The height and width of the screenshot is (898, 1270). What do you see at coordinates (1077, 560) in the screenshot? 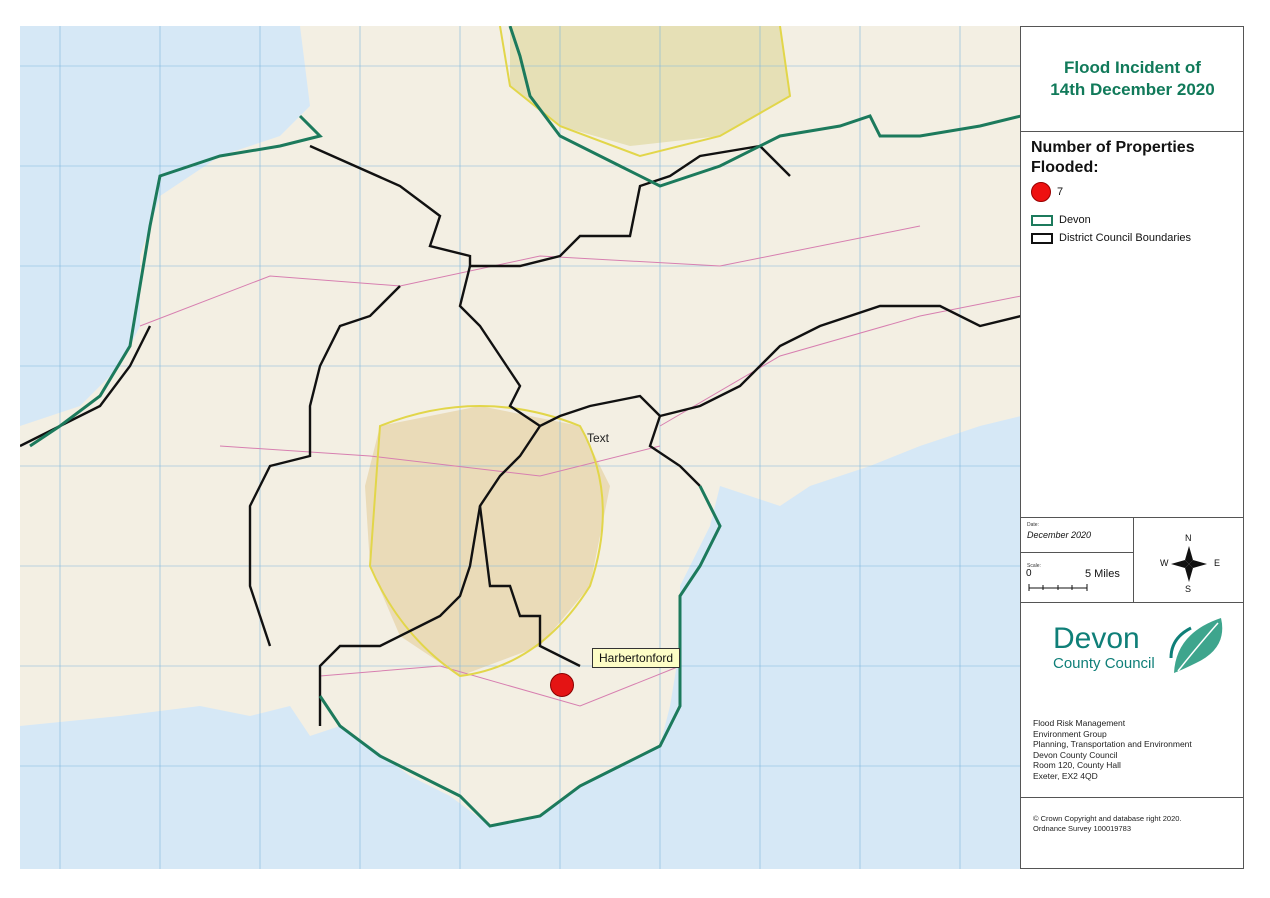
I see `date-scale-box: Date: December 2020 Scale: 0 5 Miles` at bounding box center [1077, 560].